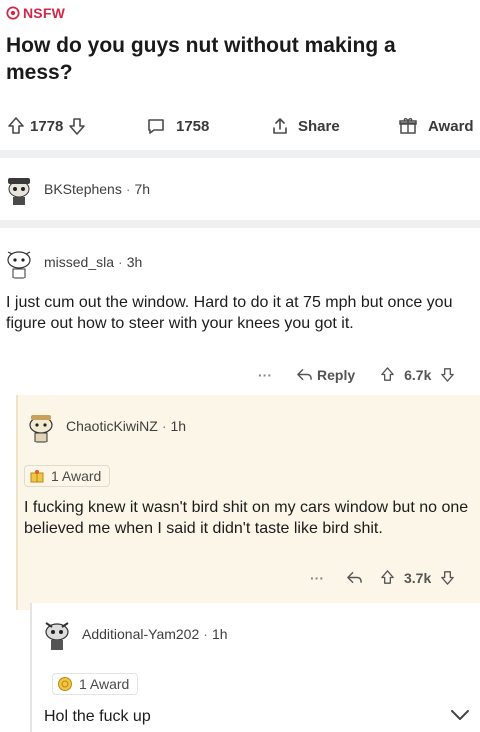 This screenshot has height=732, width=480. Describe the element at coordinates (79, 262) in the screenshot. I see `comment-username: missed_sla` at that location.